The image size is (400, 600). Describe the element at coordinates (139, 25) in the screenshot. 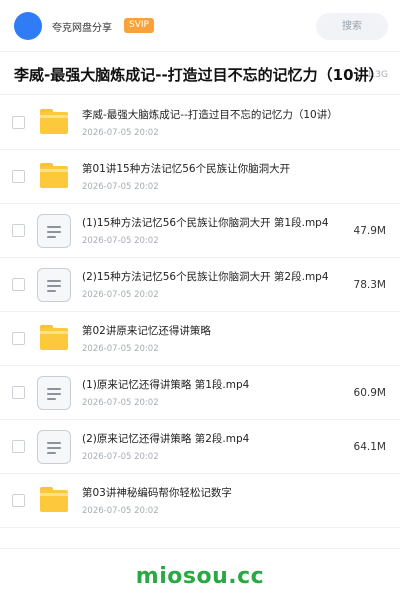

I see `svip-badge: SVIP` at that location.